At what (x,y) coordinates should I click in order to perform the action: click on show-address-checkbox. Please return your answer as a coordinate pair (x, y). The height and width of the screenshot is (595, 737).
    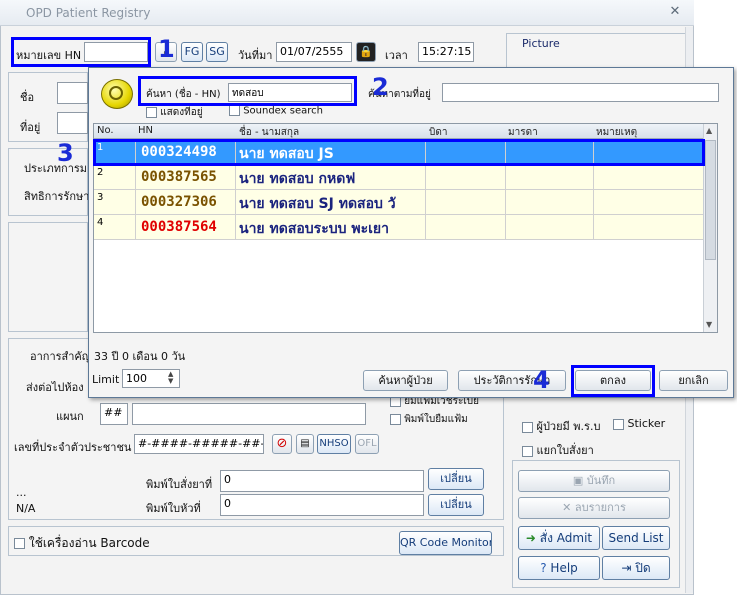
    Looking at the image, I should click on (151, 112).